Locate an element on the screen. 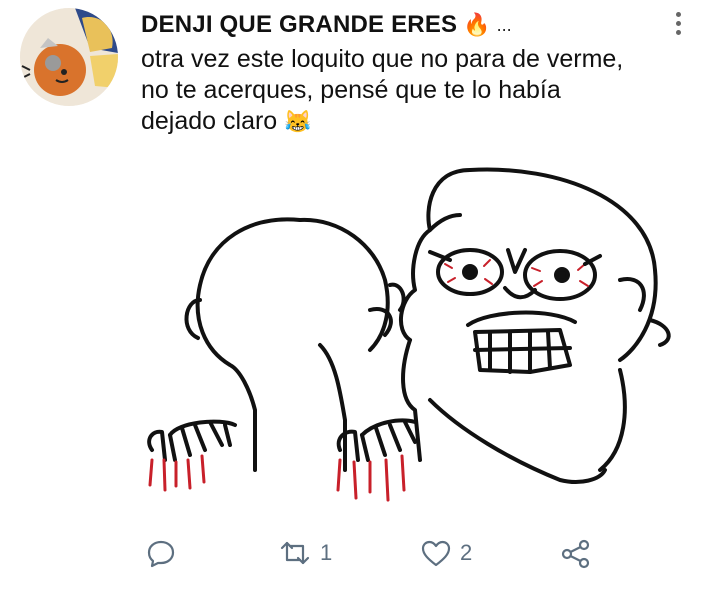 The width and height of the screenshot is (720, 591). share-button is located at coordinates (576, 554).